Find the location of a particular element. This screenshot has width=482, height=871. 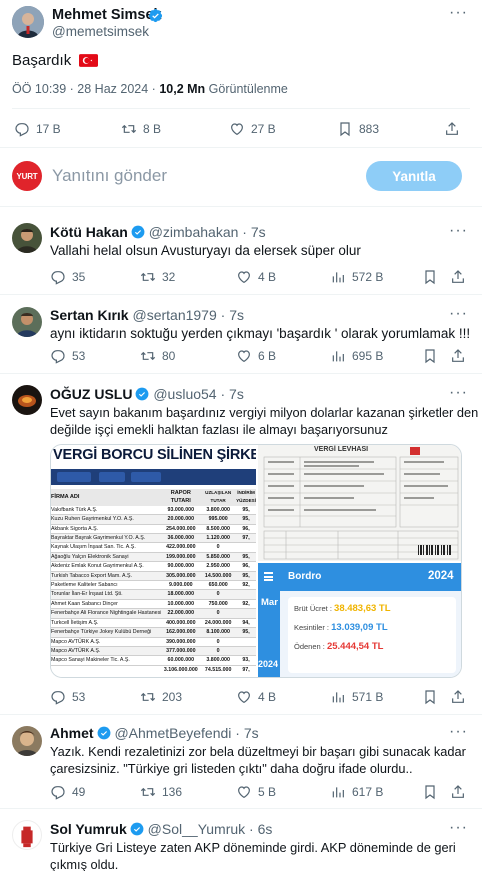

reply-author-name: Ahmet is located at coordinates (72, 733).